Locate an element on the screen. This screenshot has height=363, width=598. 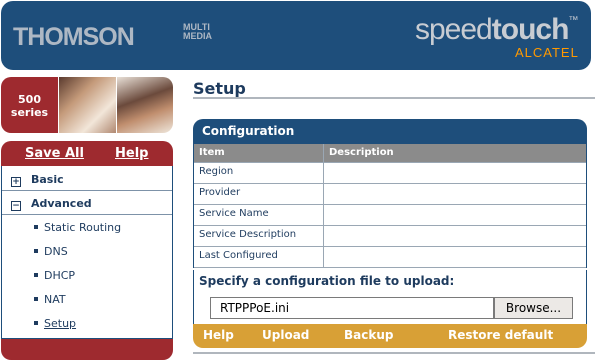
speed-text: speed is located at coordinates (454, 29).